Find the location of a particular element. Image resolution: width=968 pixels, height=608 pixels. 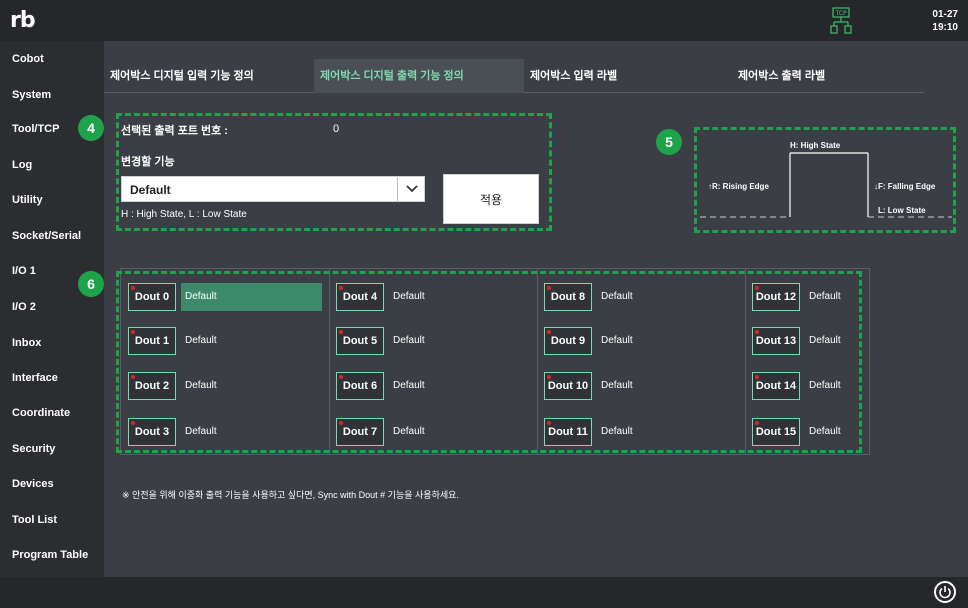

dout-label: Dout 4 is located at coordinates (360, 297).